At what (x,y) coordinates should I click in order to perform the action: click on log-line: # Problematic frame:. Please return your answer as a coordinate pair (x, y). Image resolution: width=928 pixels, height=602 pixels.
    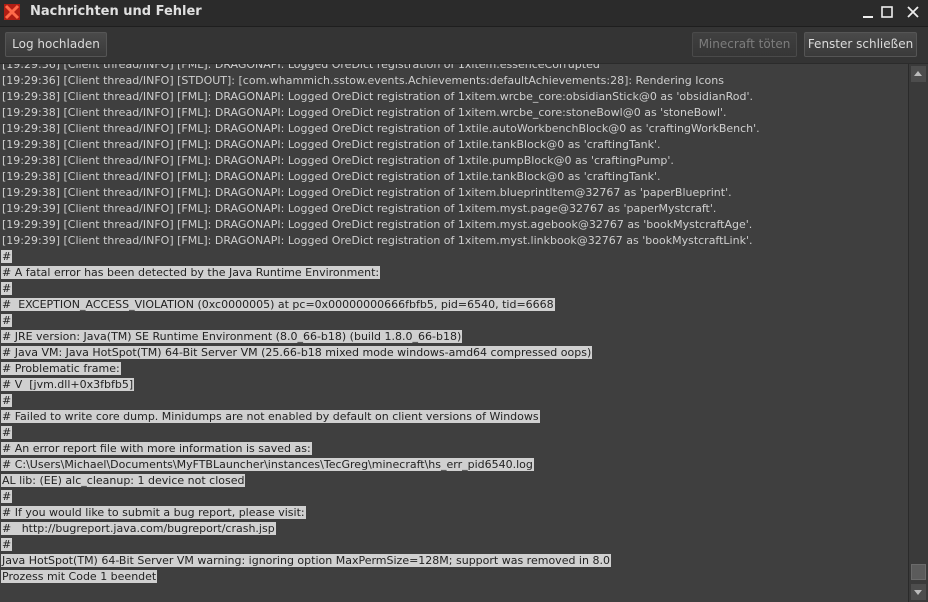
    Looking at the image, I should click on (381, 369).